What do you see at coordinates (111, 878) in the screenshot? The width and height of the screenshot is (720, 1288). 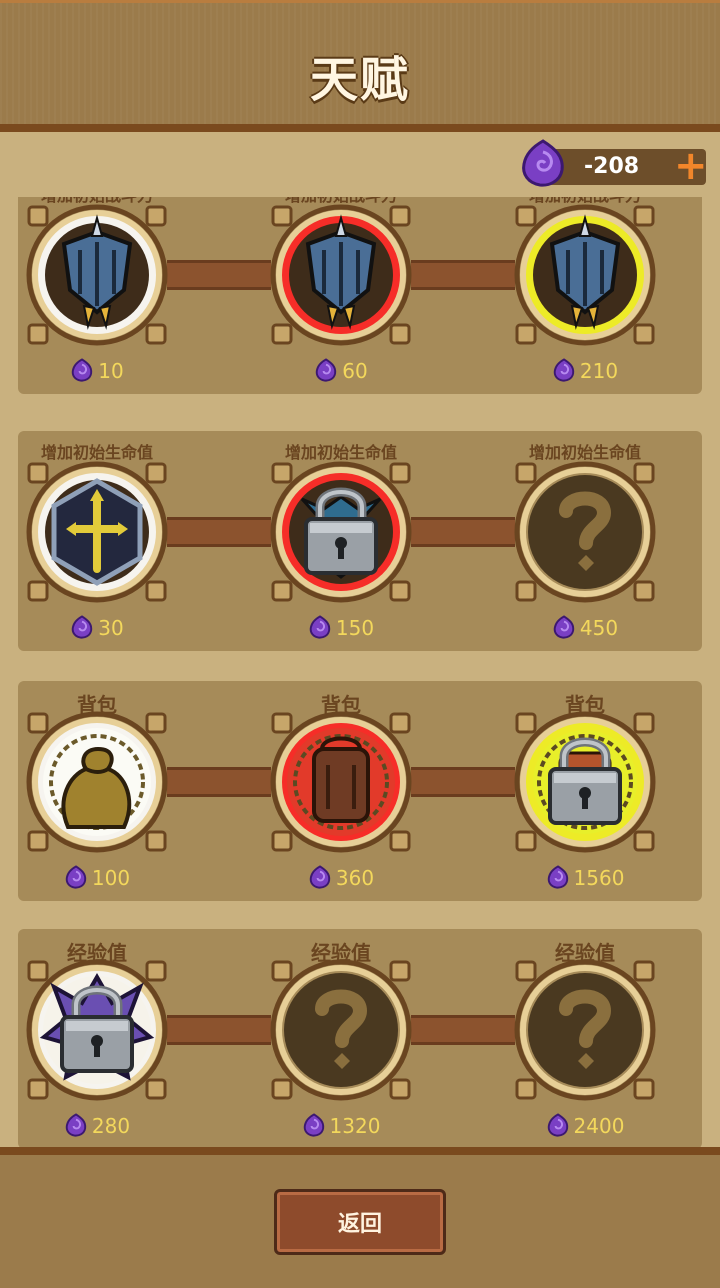 I see `talent-cost-value: 100` at bounding box center [111, 878].